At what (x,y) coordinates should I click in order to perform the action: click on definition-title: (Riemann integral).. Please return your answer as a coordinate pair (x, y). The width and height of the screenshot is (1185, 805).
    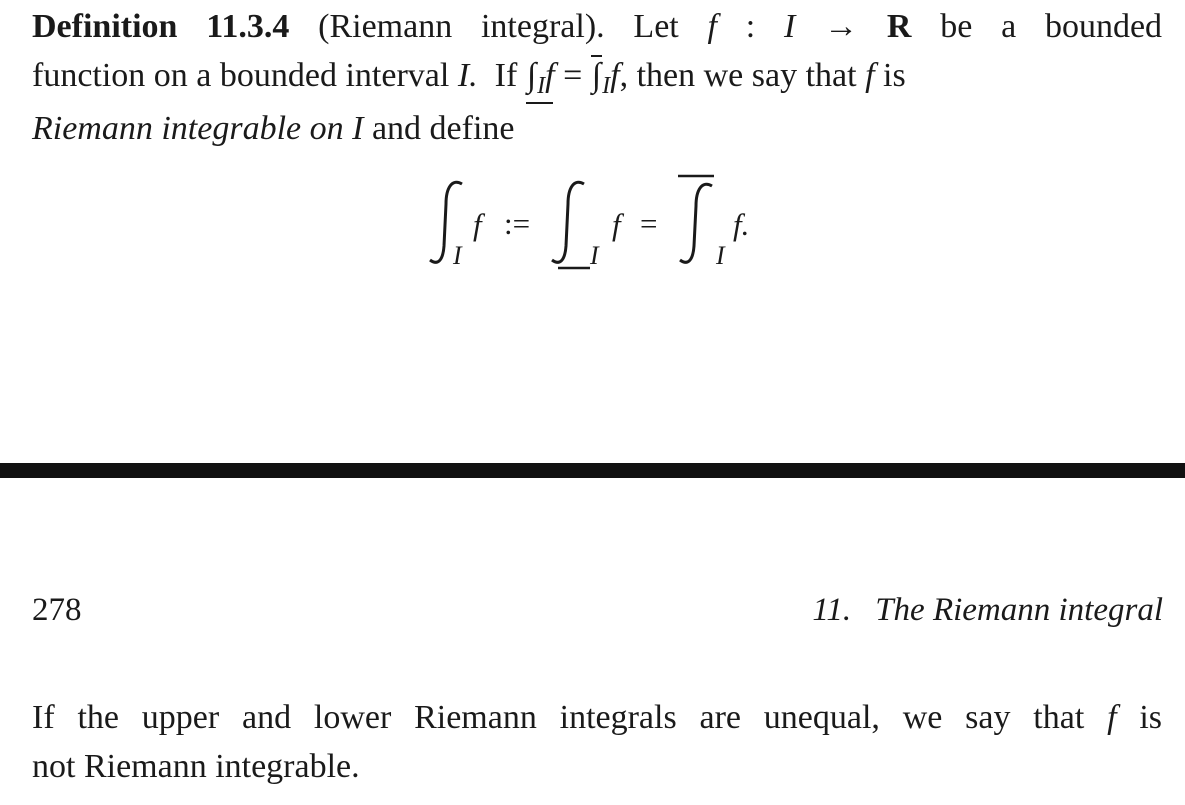
    Looking at the image, I should click on (461, 26).